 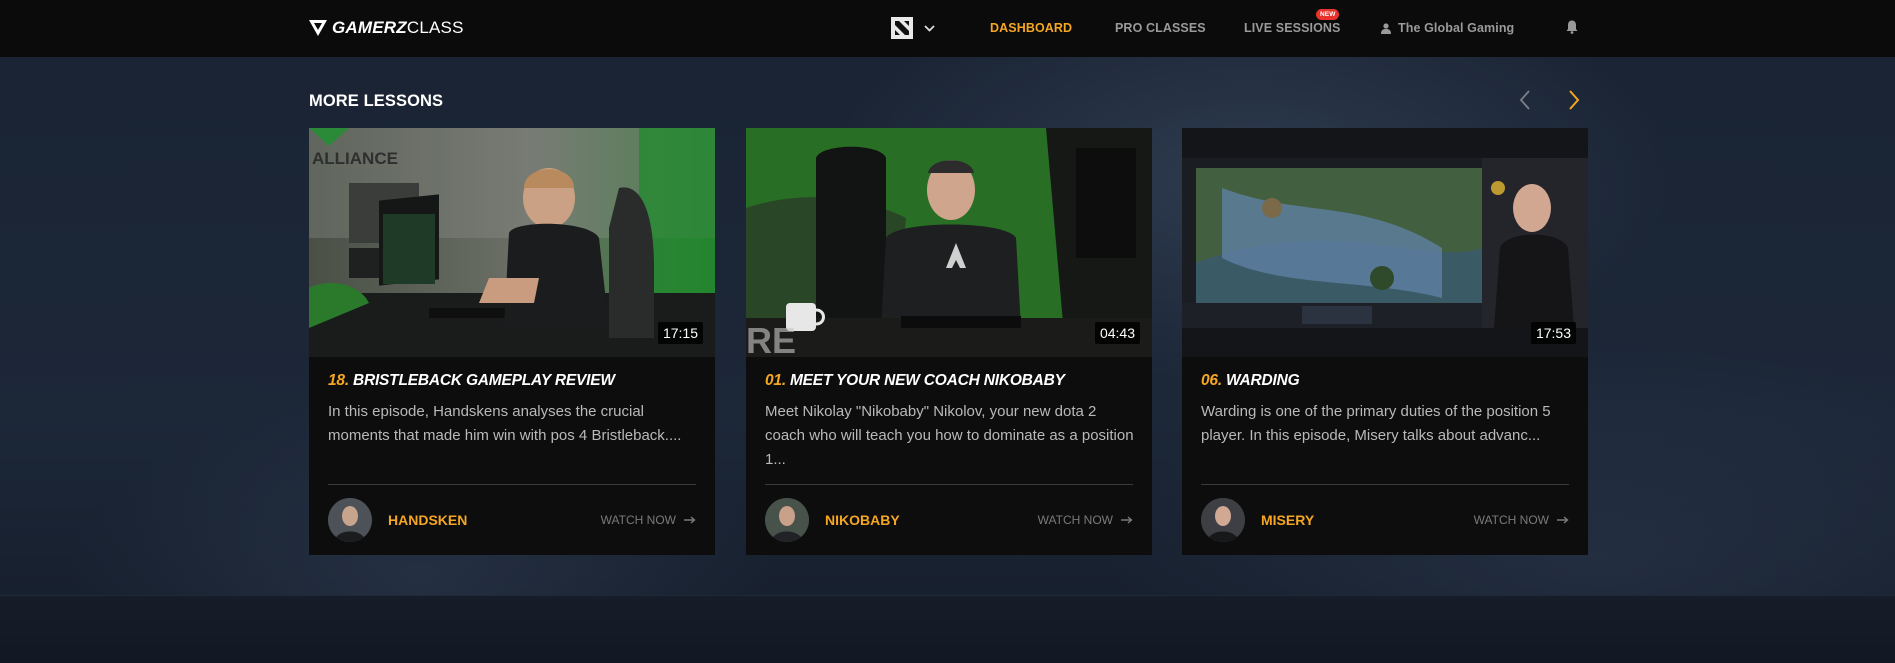 I want to click on chevron-right-icon, so click(x=1574, y=100).